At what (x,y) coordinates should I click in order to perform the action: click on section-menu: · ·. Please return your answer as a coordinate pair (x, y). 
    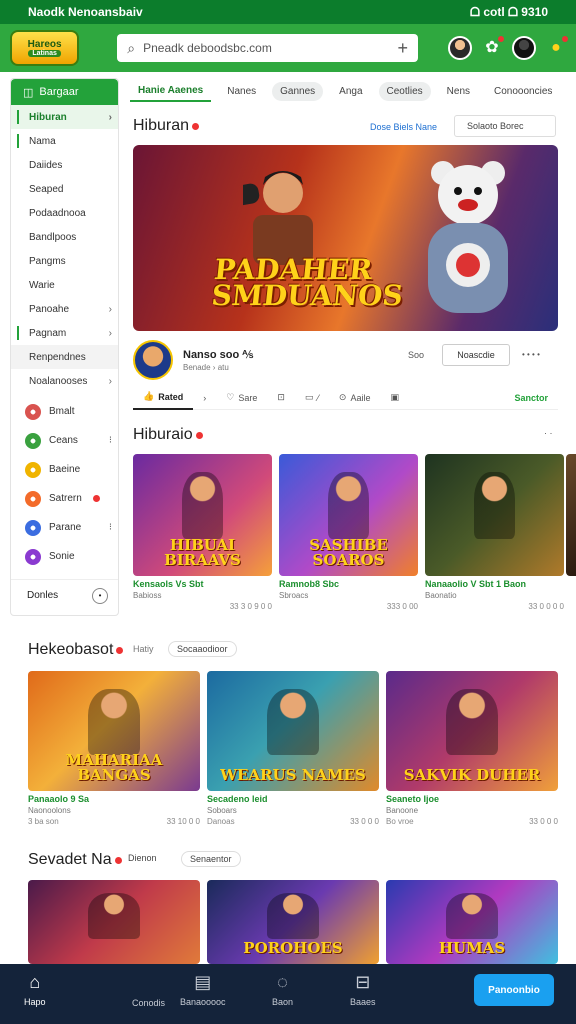
    Looking at the image, I should click on (548, 433).